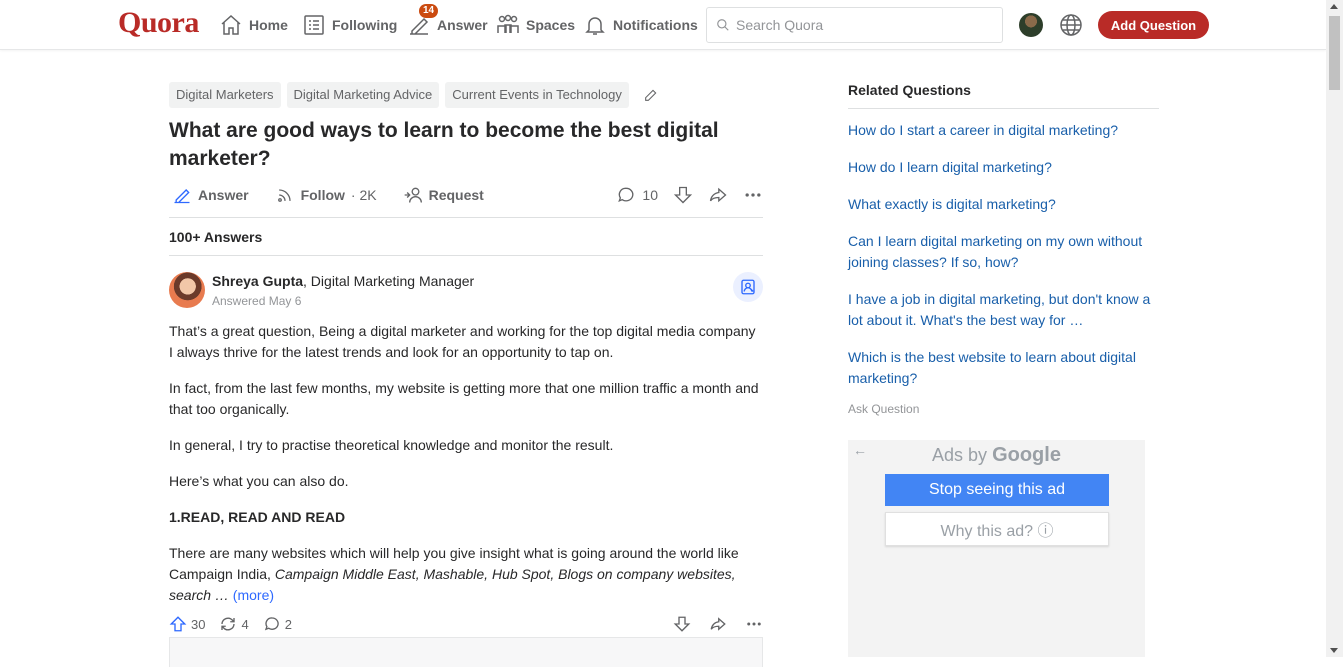  I want to click on comment-box, so click(466, 652).